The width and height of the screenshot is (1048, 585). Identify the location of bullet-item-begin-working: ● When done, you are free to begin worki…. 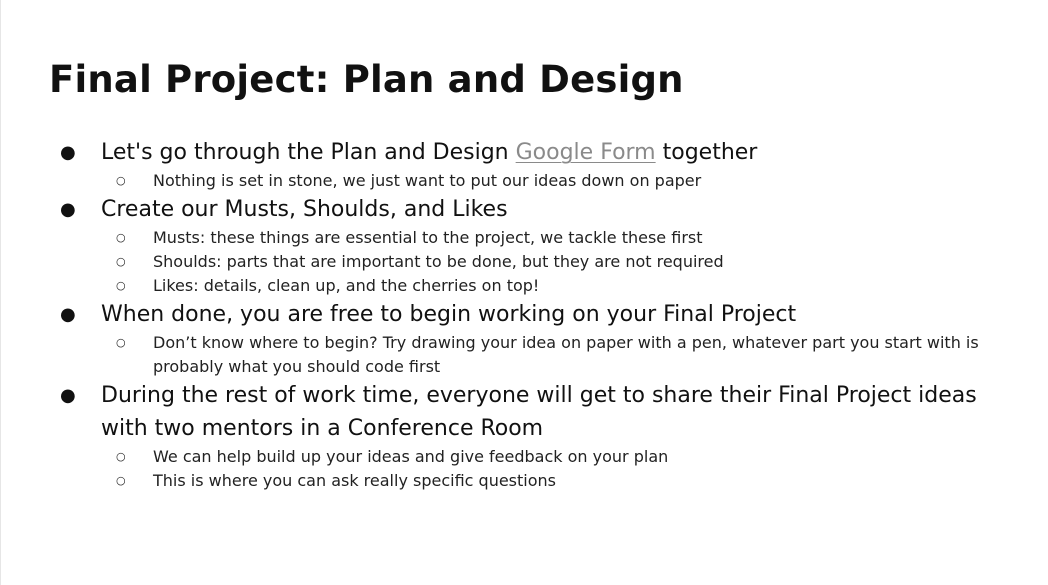
(491, 314).